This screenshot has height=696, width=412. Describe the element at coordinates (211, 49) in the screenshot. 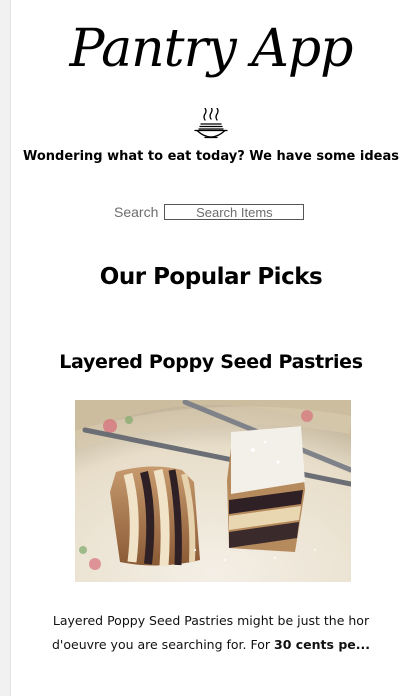

I see `app-title: Pantry App` at that location.